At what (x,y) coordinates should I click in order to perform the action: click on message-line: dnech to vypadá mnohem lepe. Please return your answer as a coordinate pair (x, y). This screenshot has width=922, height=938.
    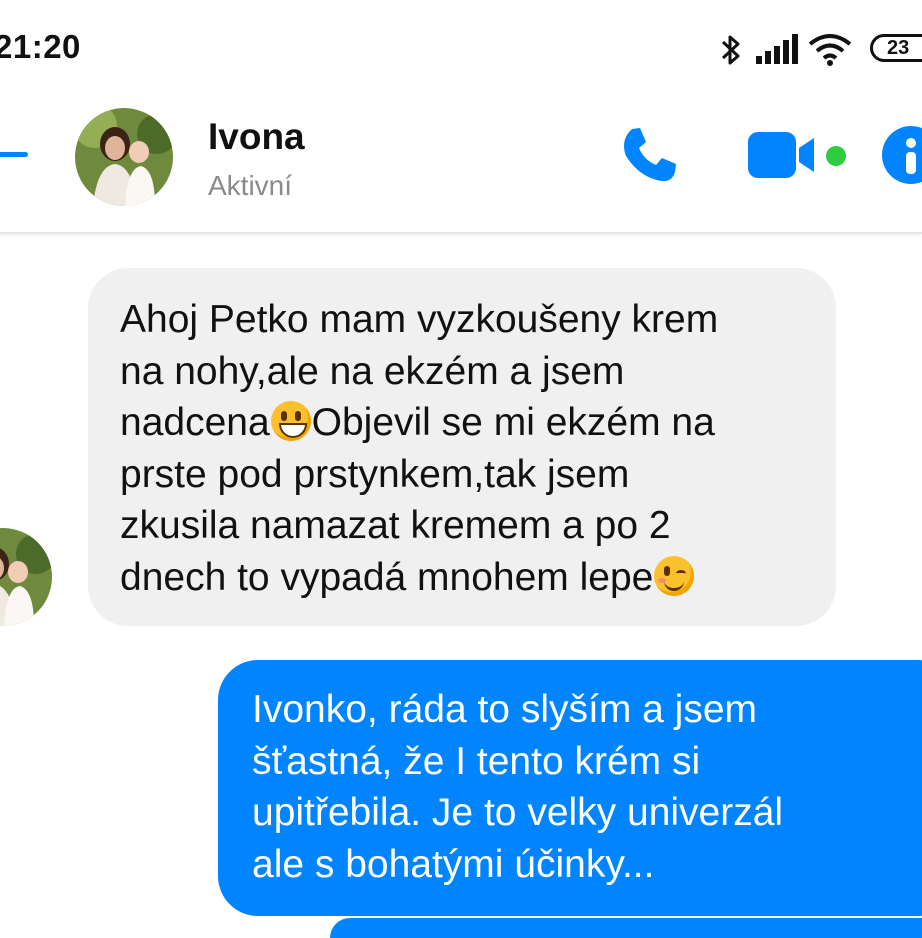
    Looking at the image, I should click on (462, 578).